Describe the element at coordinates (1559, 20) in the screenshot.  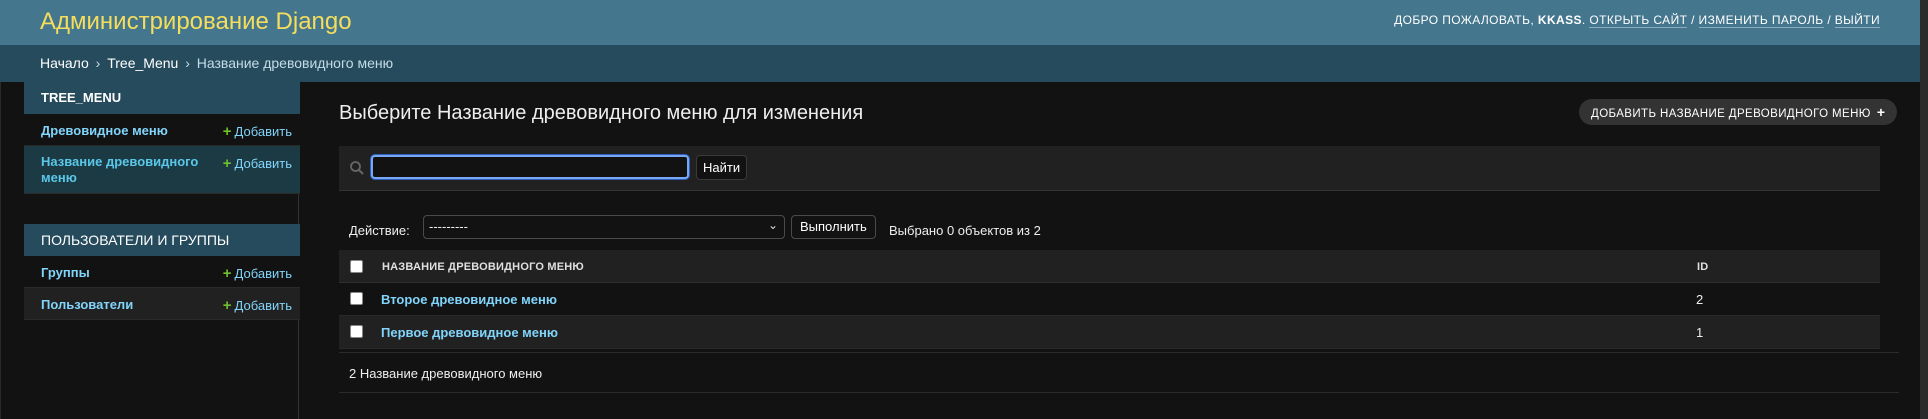
I see `username: KKASS` at that location.